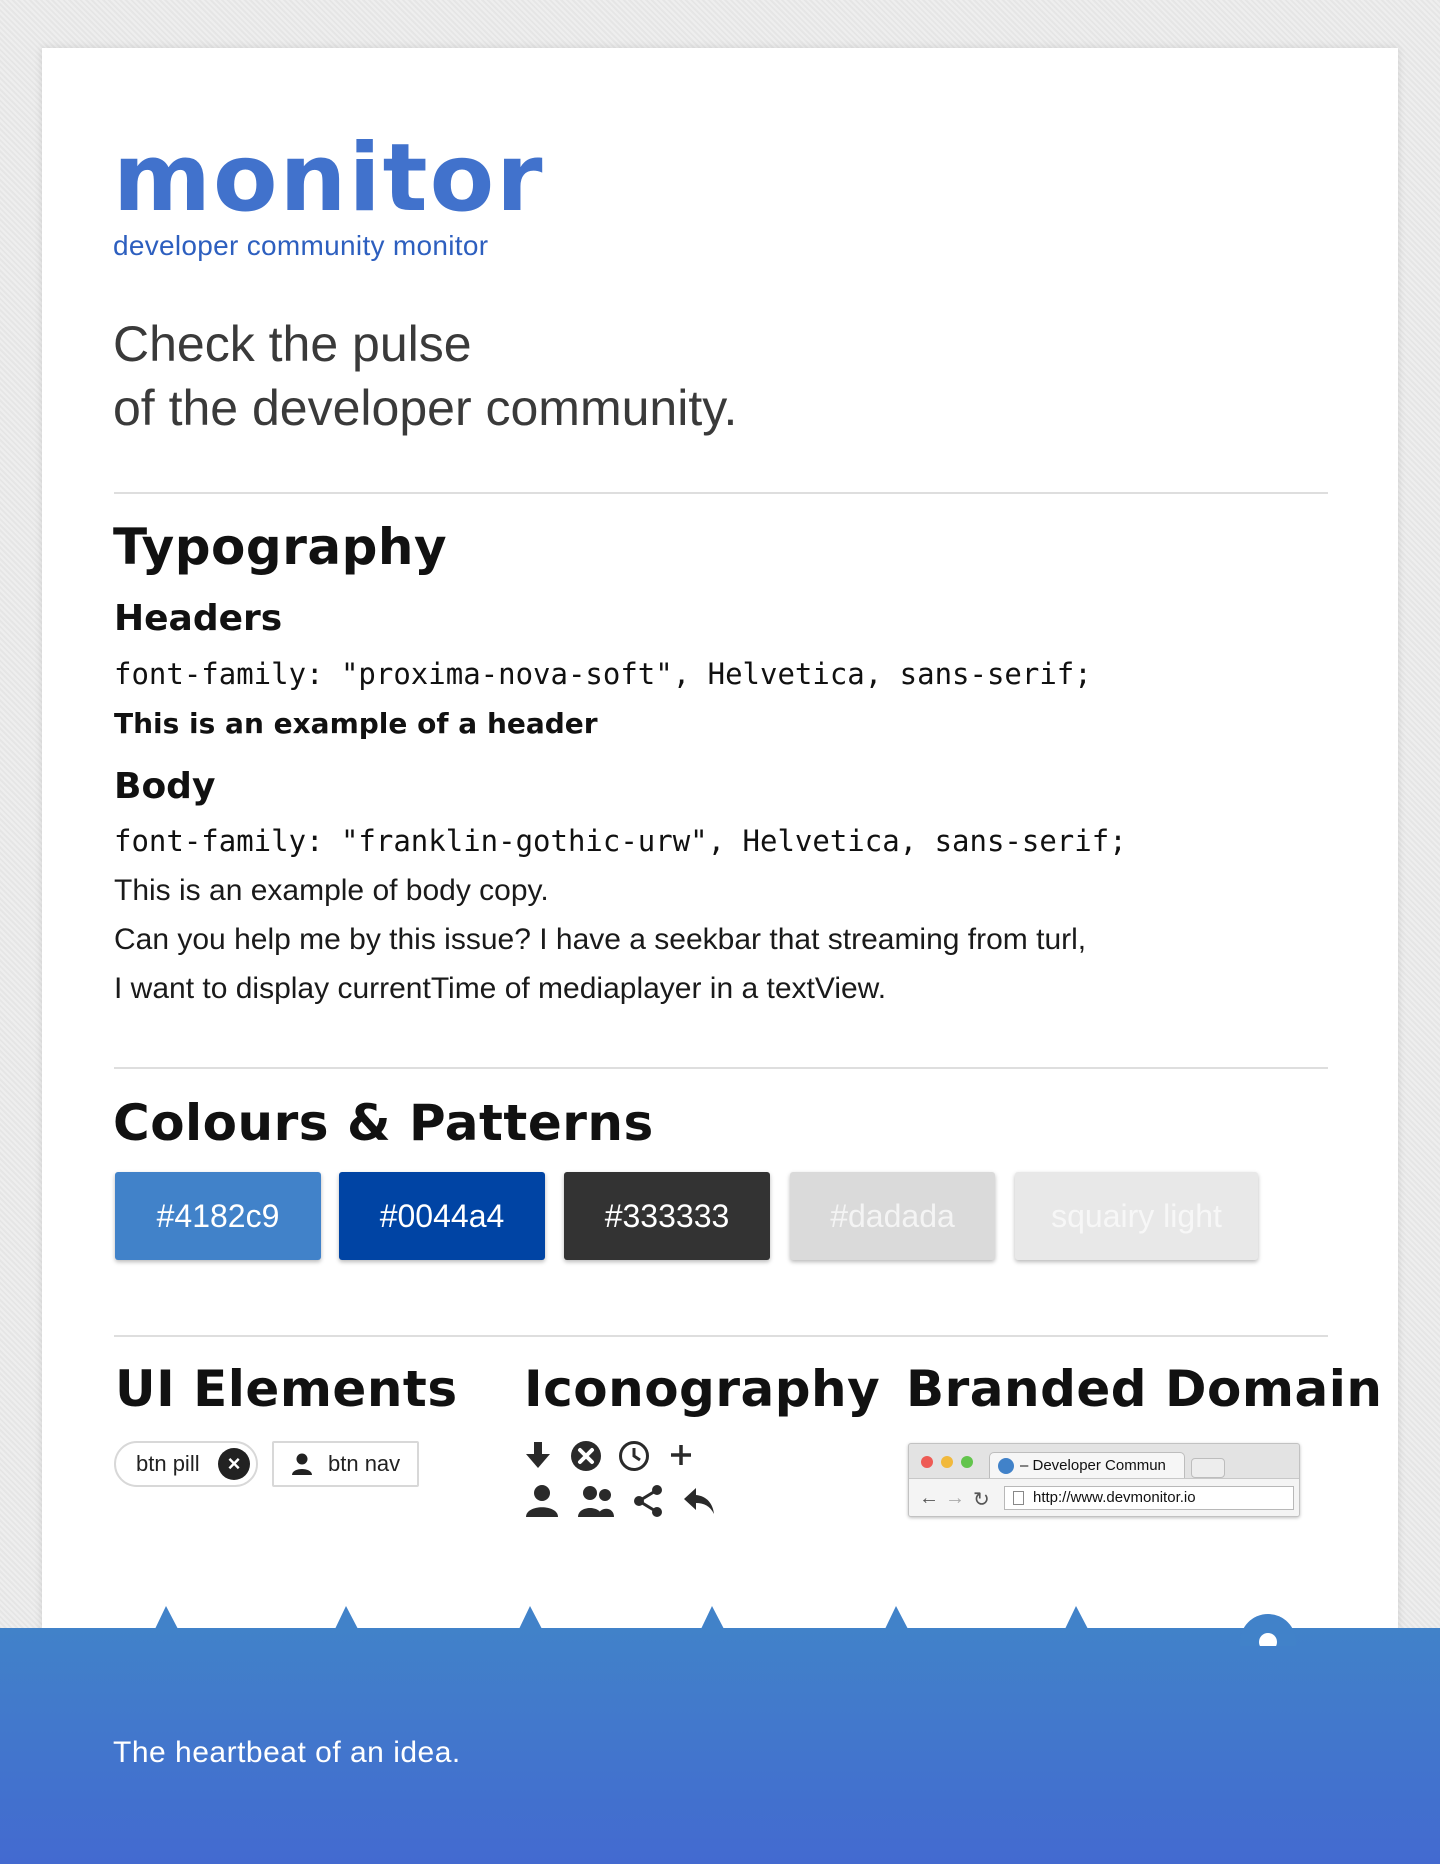 The image size is (1440, 1864). I want to click on close-icon: ×, so click(234, 1464).